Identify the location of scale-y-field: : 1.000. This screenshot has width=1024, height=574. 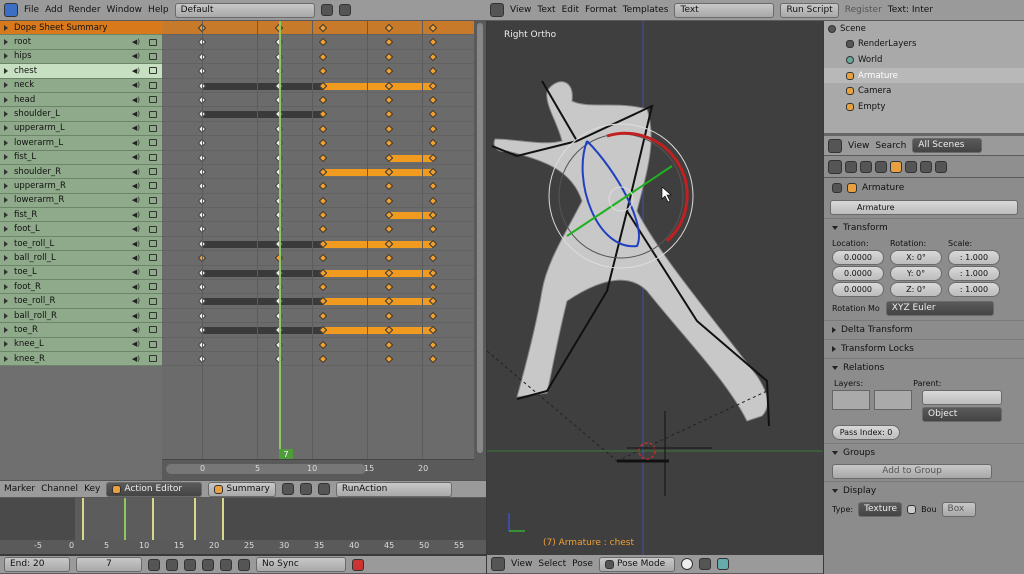
(974, 273).